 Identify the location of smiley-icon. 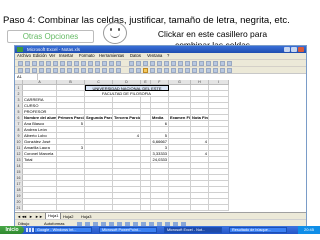
(115, 33).